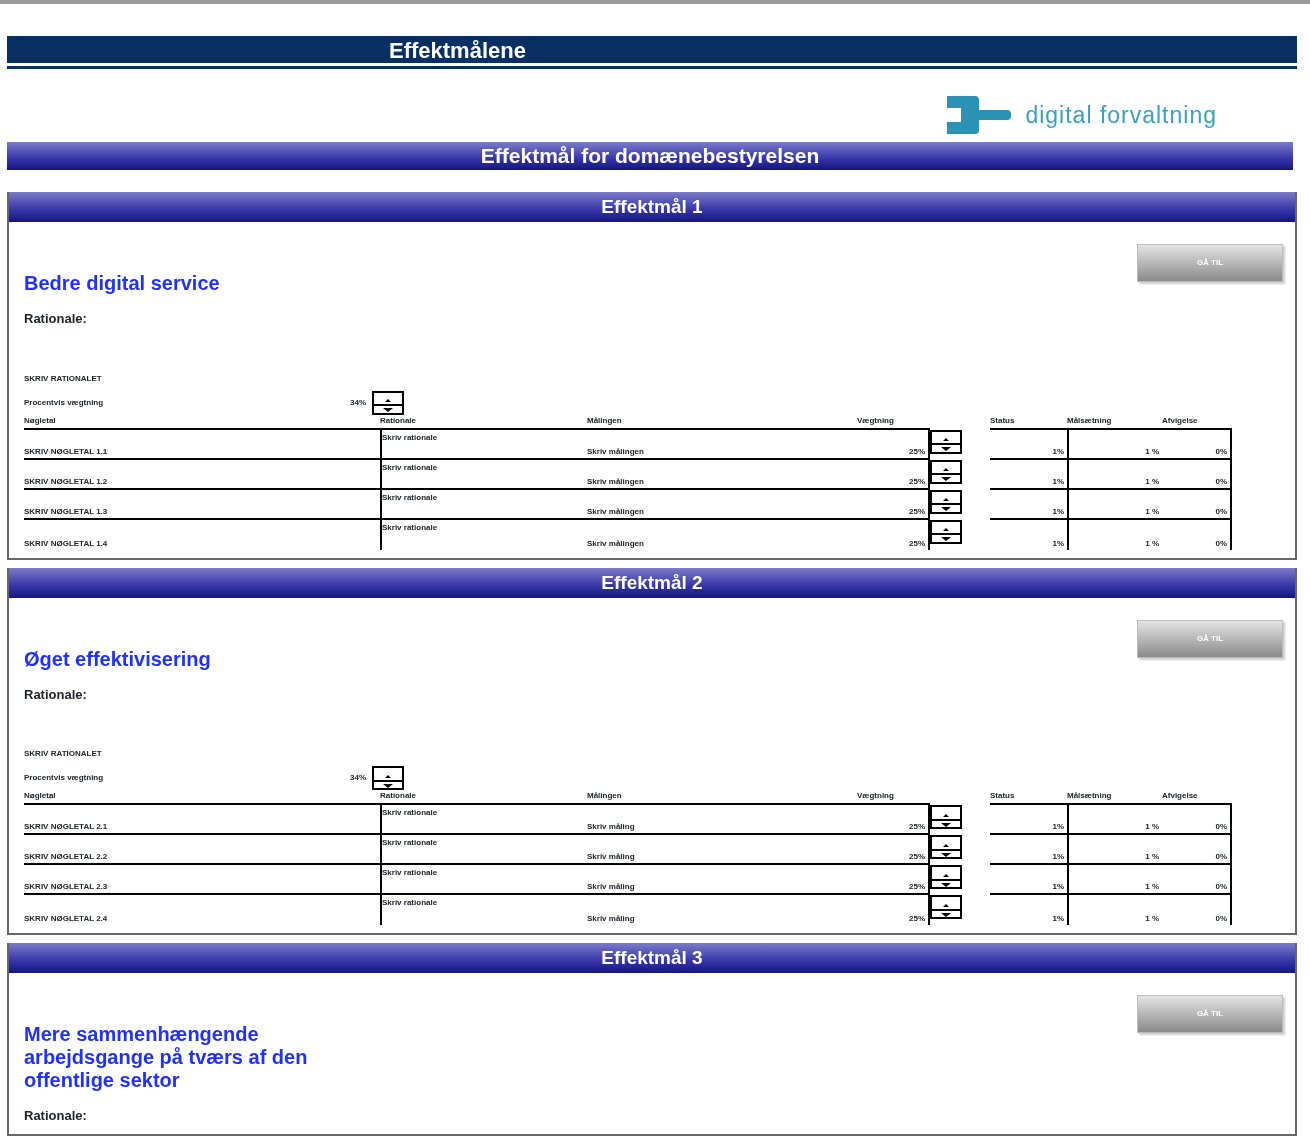 Image resolution: width=1310 pixels, height=1146 pixels. I want to click on table-cell: SKRIV NØGLETAL 1.2, so click(66, 481).